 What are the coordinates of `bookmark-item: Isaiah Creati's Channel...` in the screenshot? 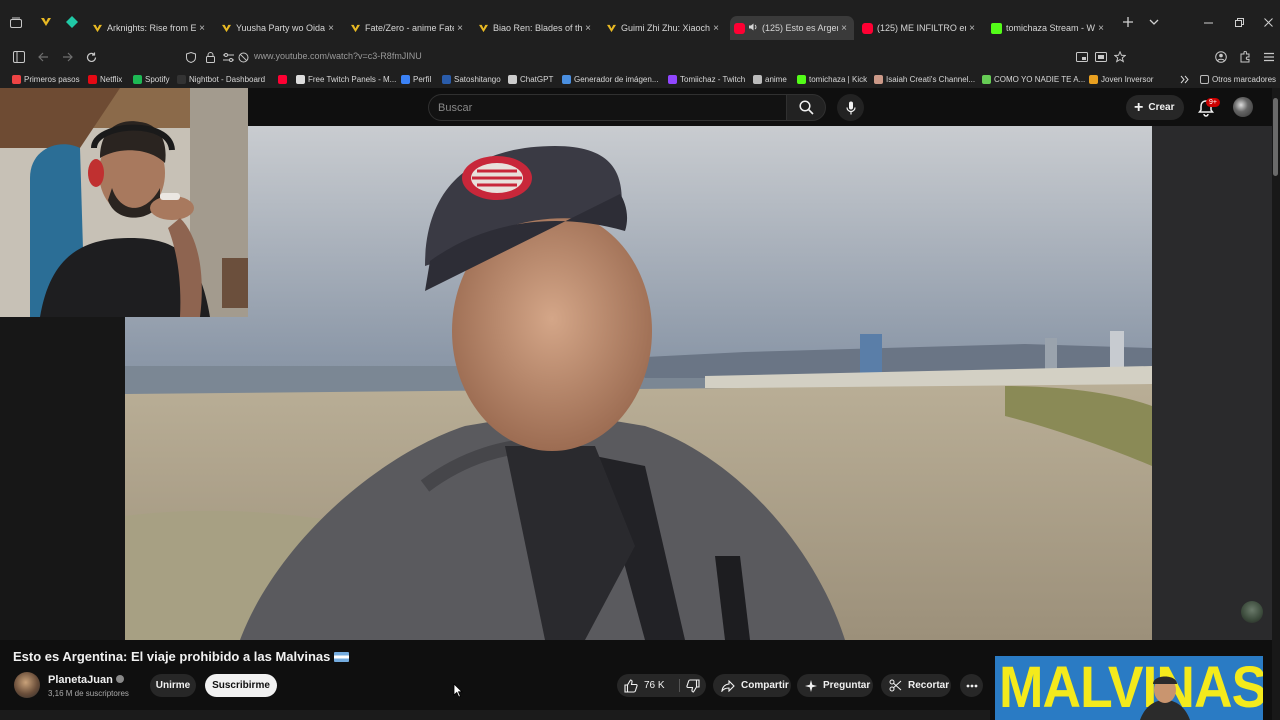 It's located at (924, 79).